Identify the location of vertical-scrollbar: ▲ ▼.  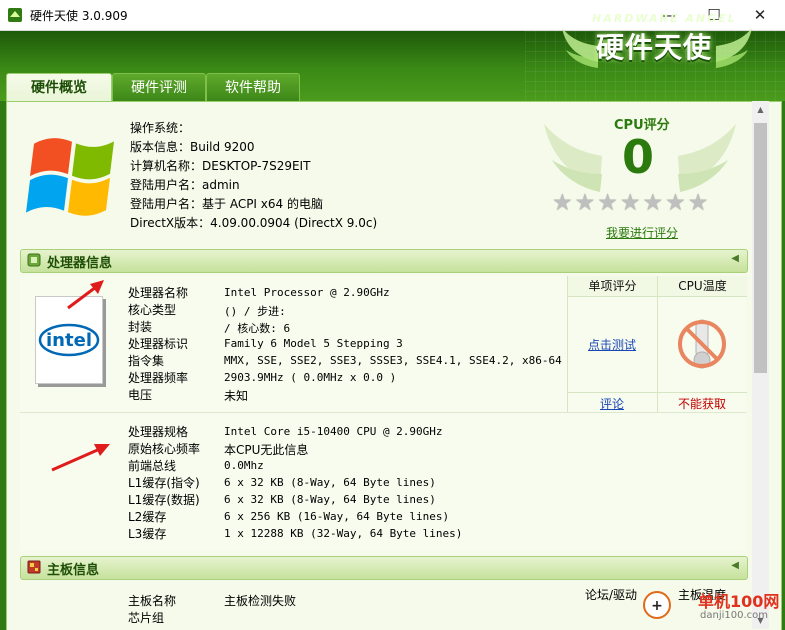
(760, 365).